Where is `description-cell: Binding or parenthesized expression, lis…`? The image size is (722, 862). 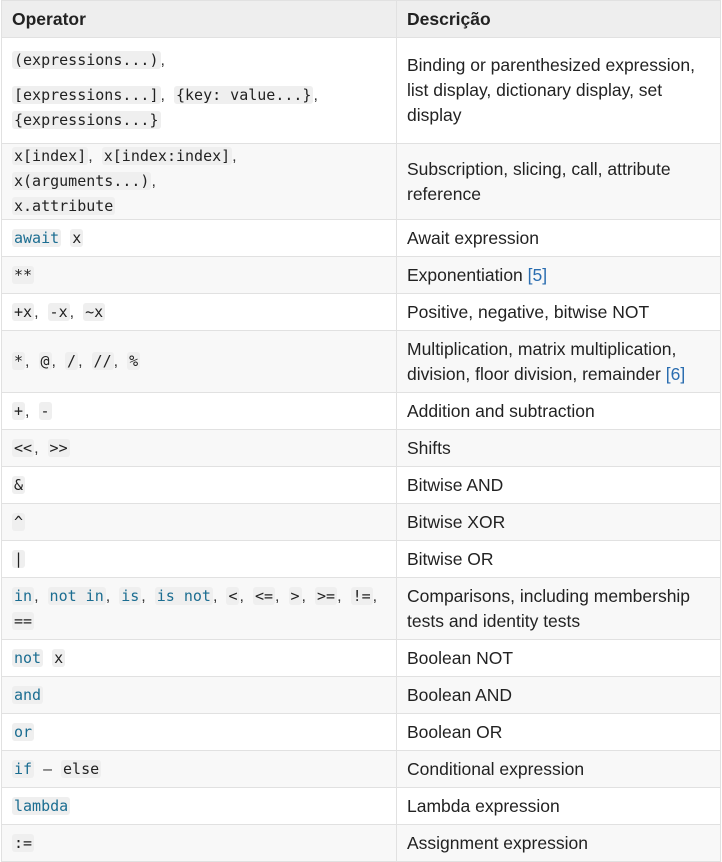
description-cell: Binding or parenthesized expression, lis… is located at coordinates (558, 90).